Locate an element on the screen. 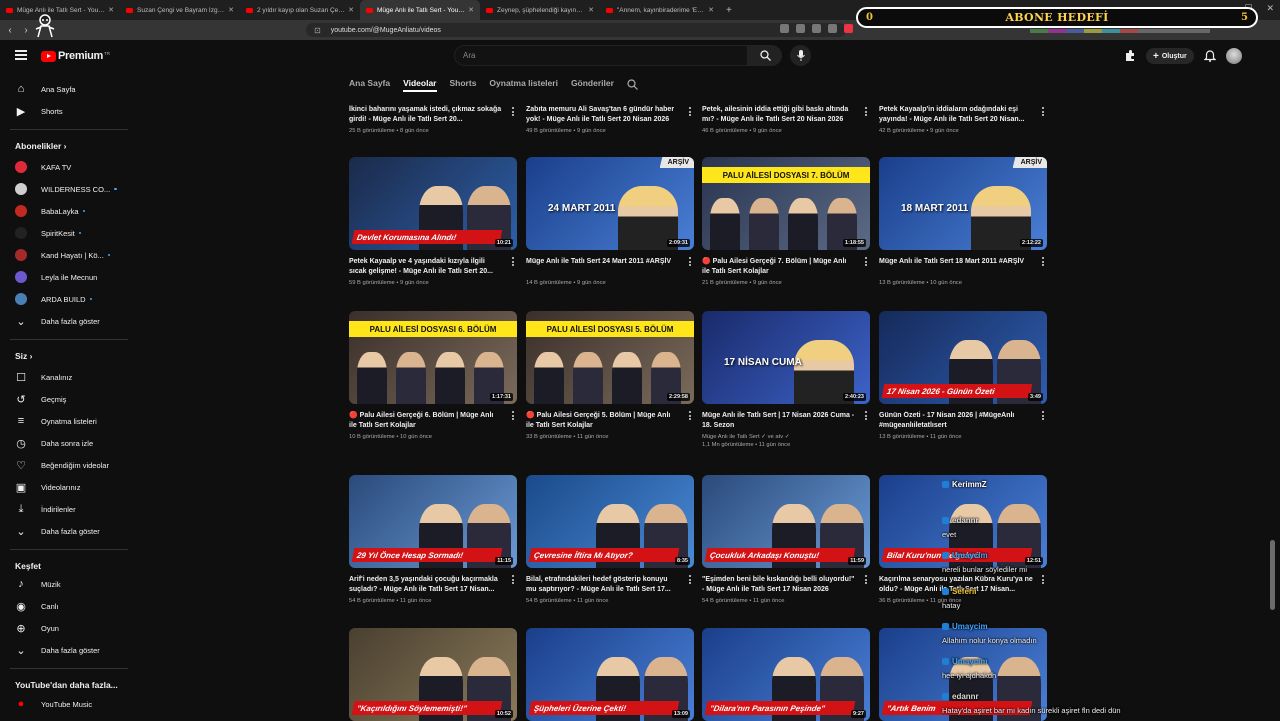  tab-oynatma-listeleri: Oynatma listeleri is located at coordinates (523, 85).